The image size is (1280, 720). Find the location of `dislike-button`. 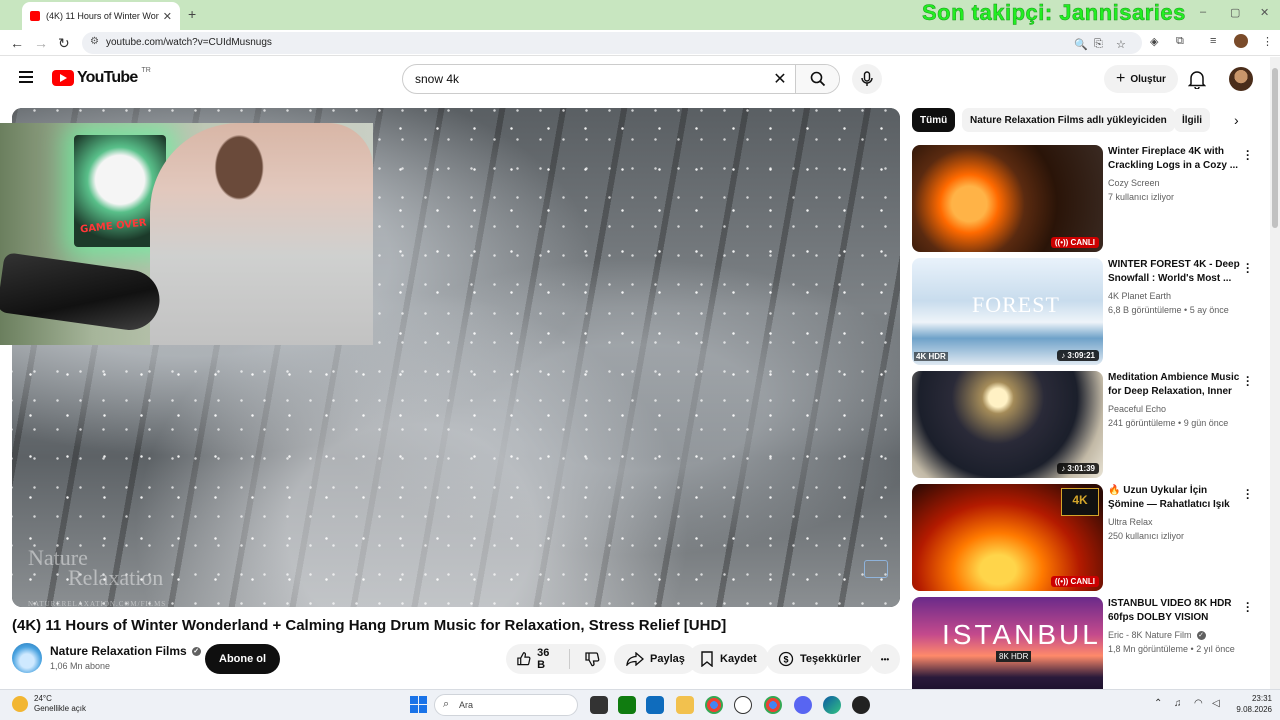

dislike-button is located at coordinates (588, 659).